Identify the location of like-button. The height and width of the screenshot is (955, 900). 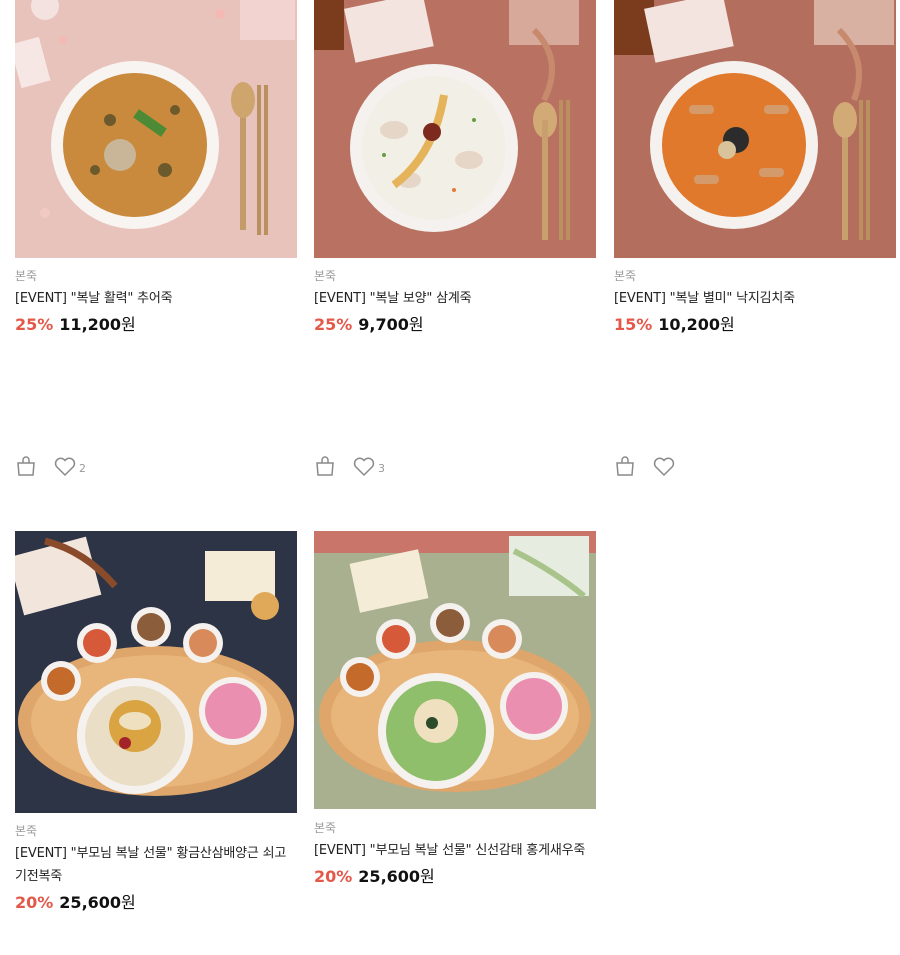
(665, 466).